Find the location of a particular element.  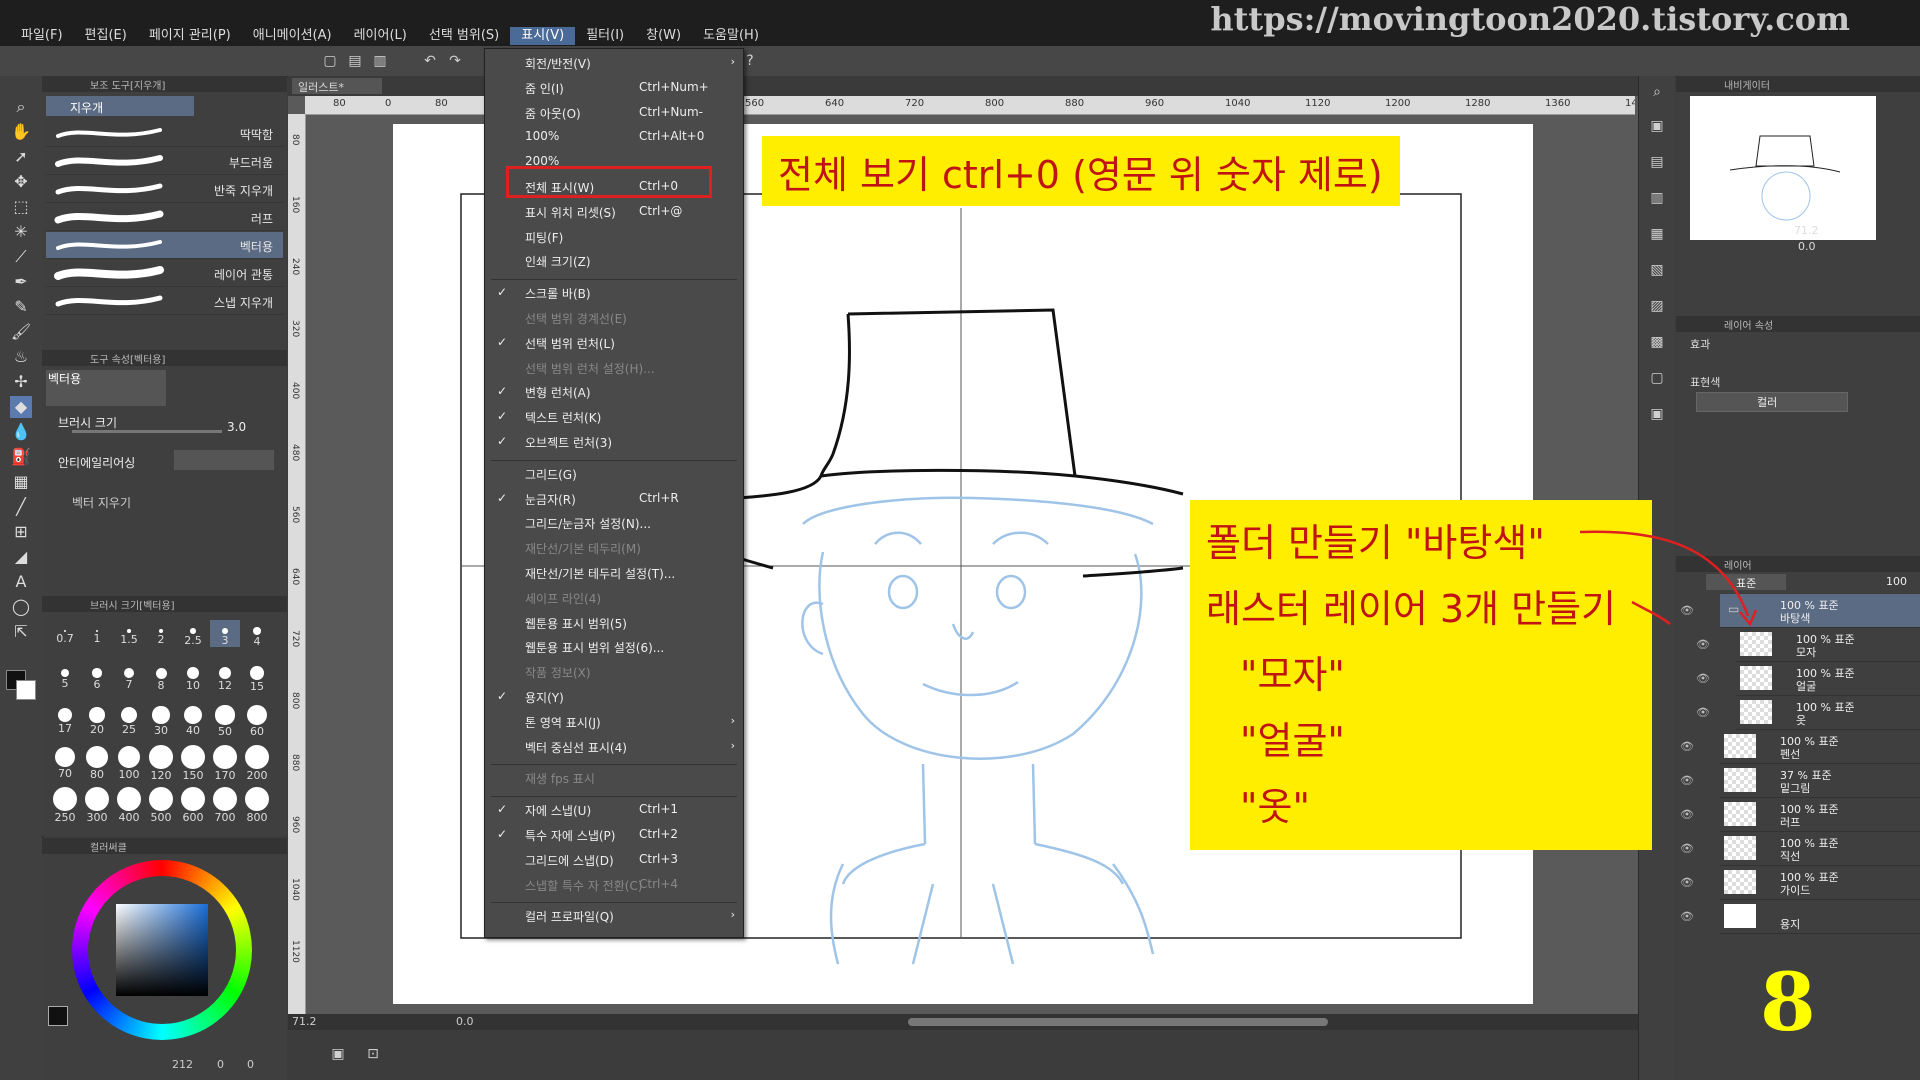

brush-size-option: 150 is located at coordinates (193, 763).